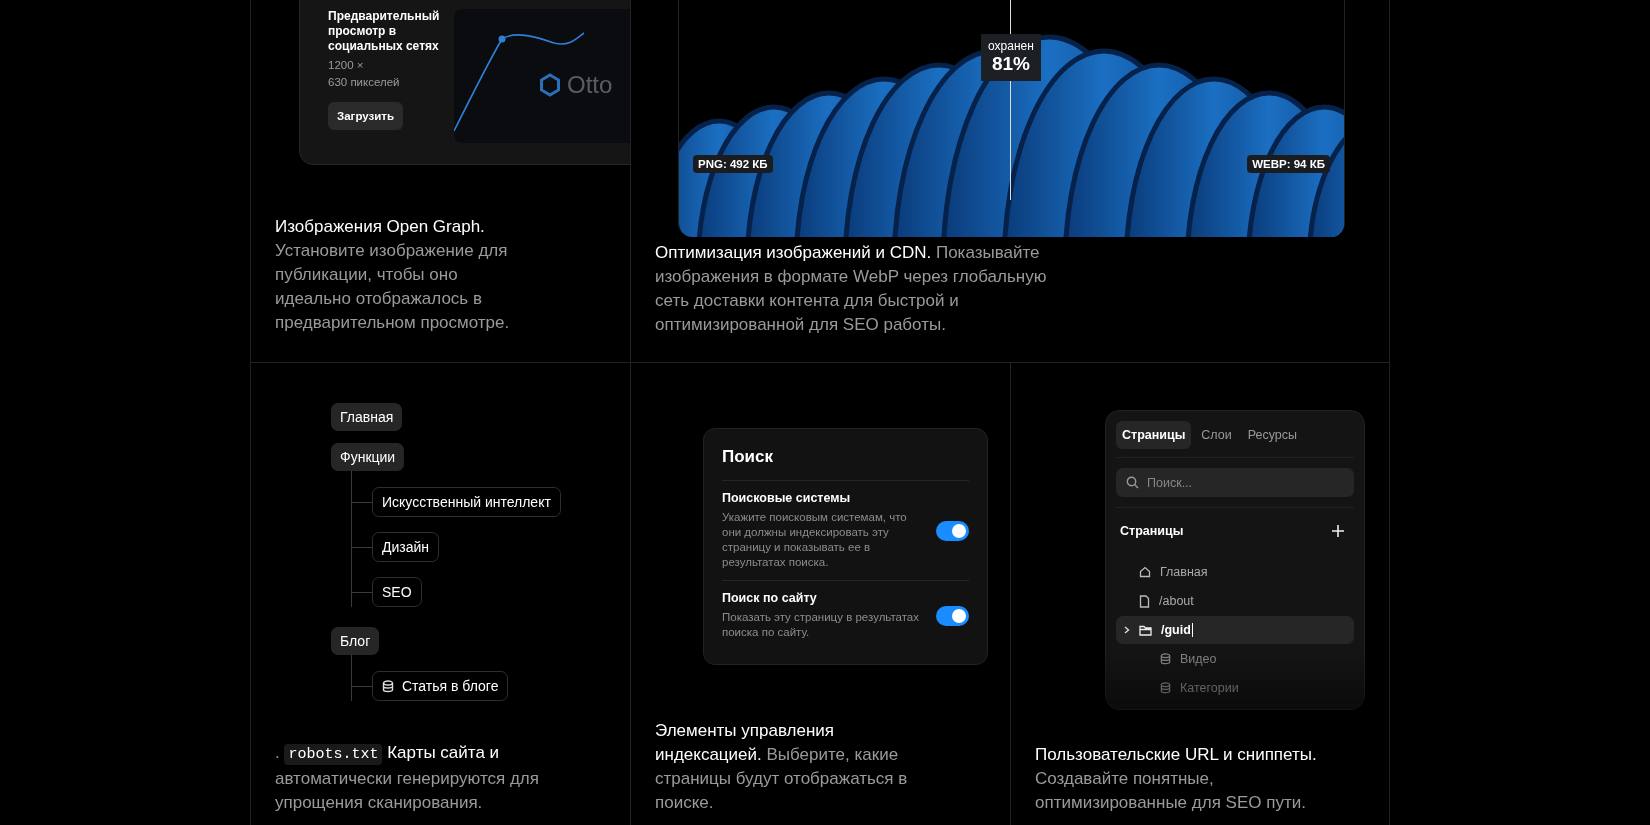 The height and width of the screenshot is (825, 1650). I want to click on page-label: /about, so click(1176, 601).